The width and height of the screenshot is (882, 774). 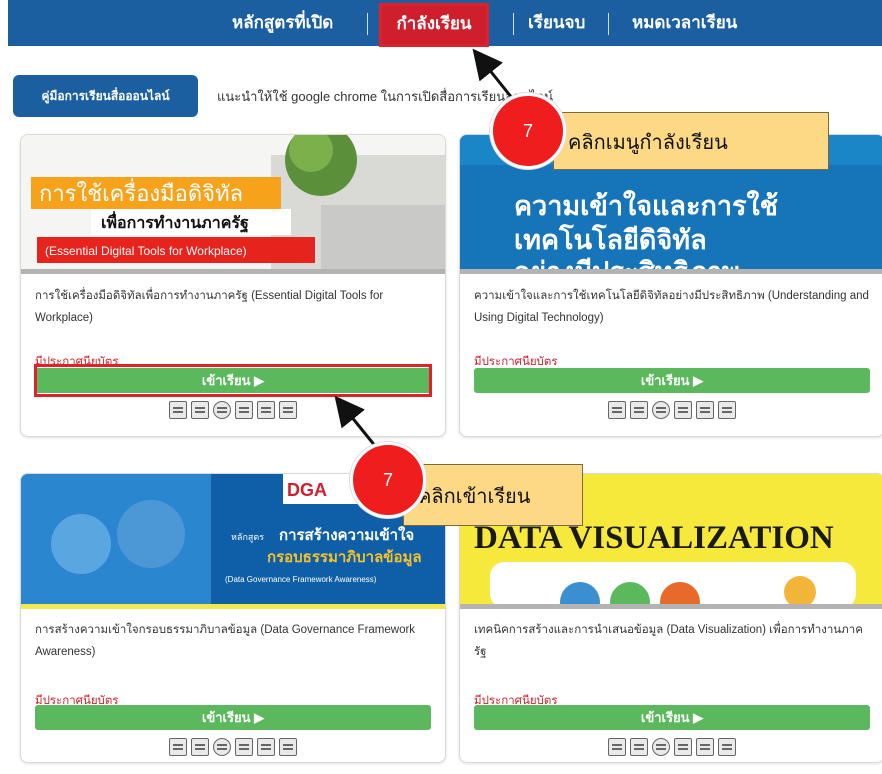 I want to click on callout-label: คลิกเมนูกำลังเรียน, so click(x=691, y=141).